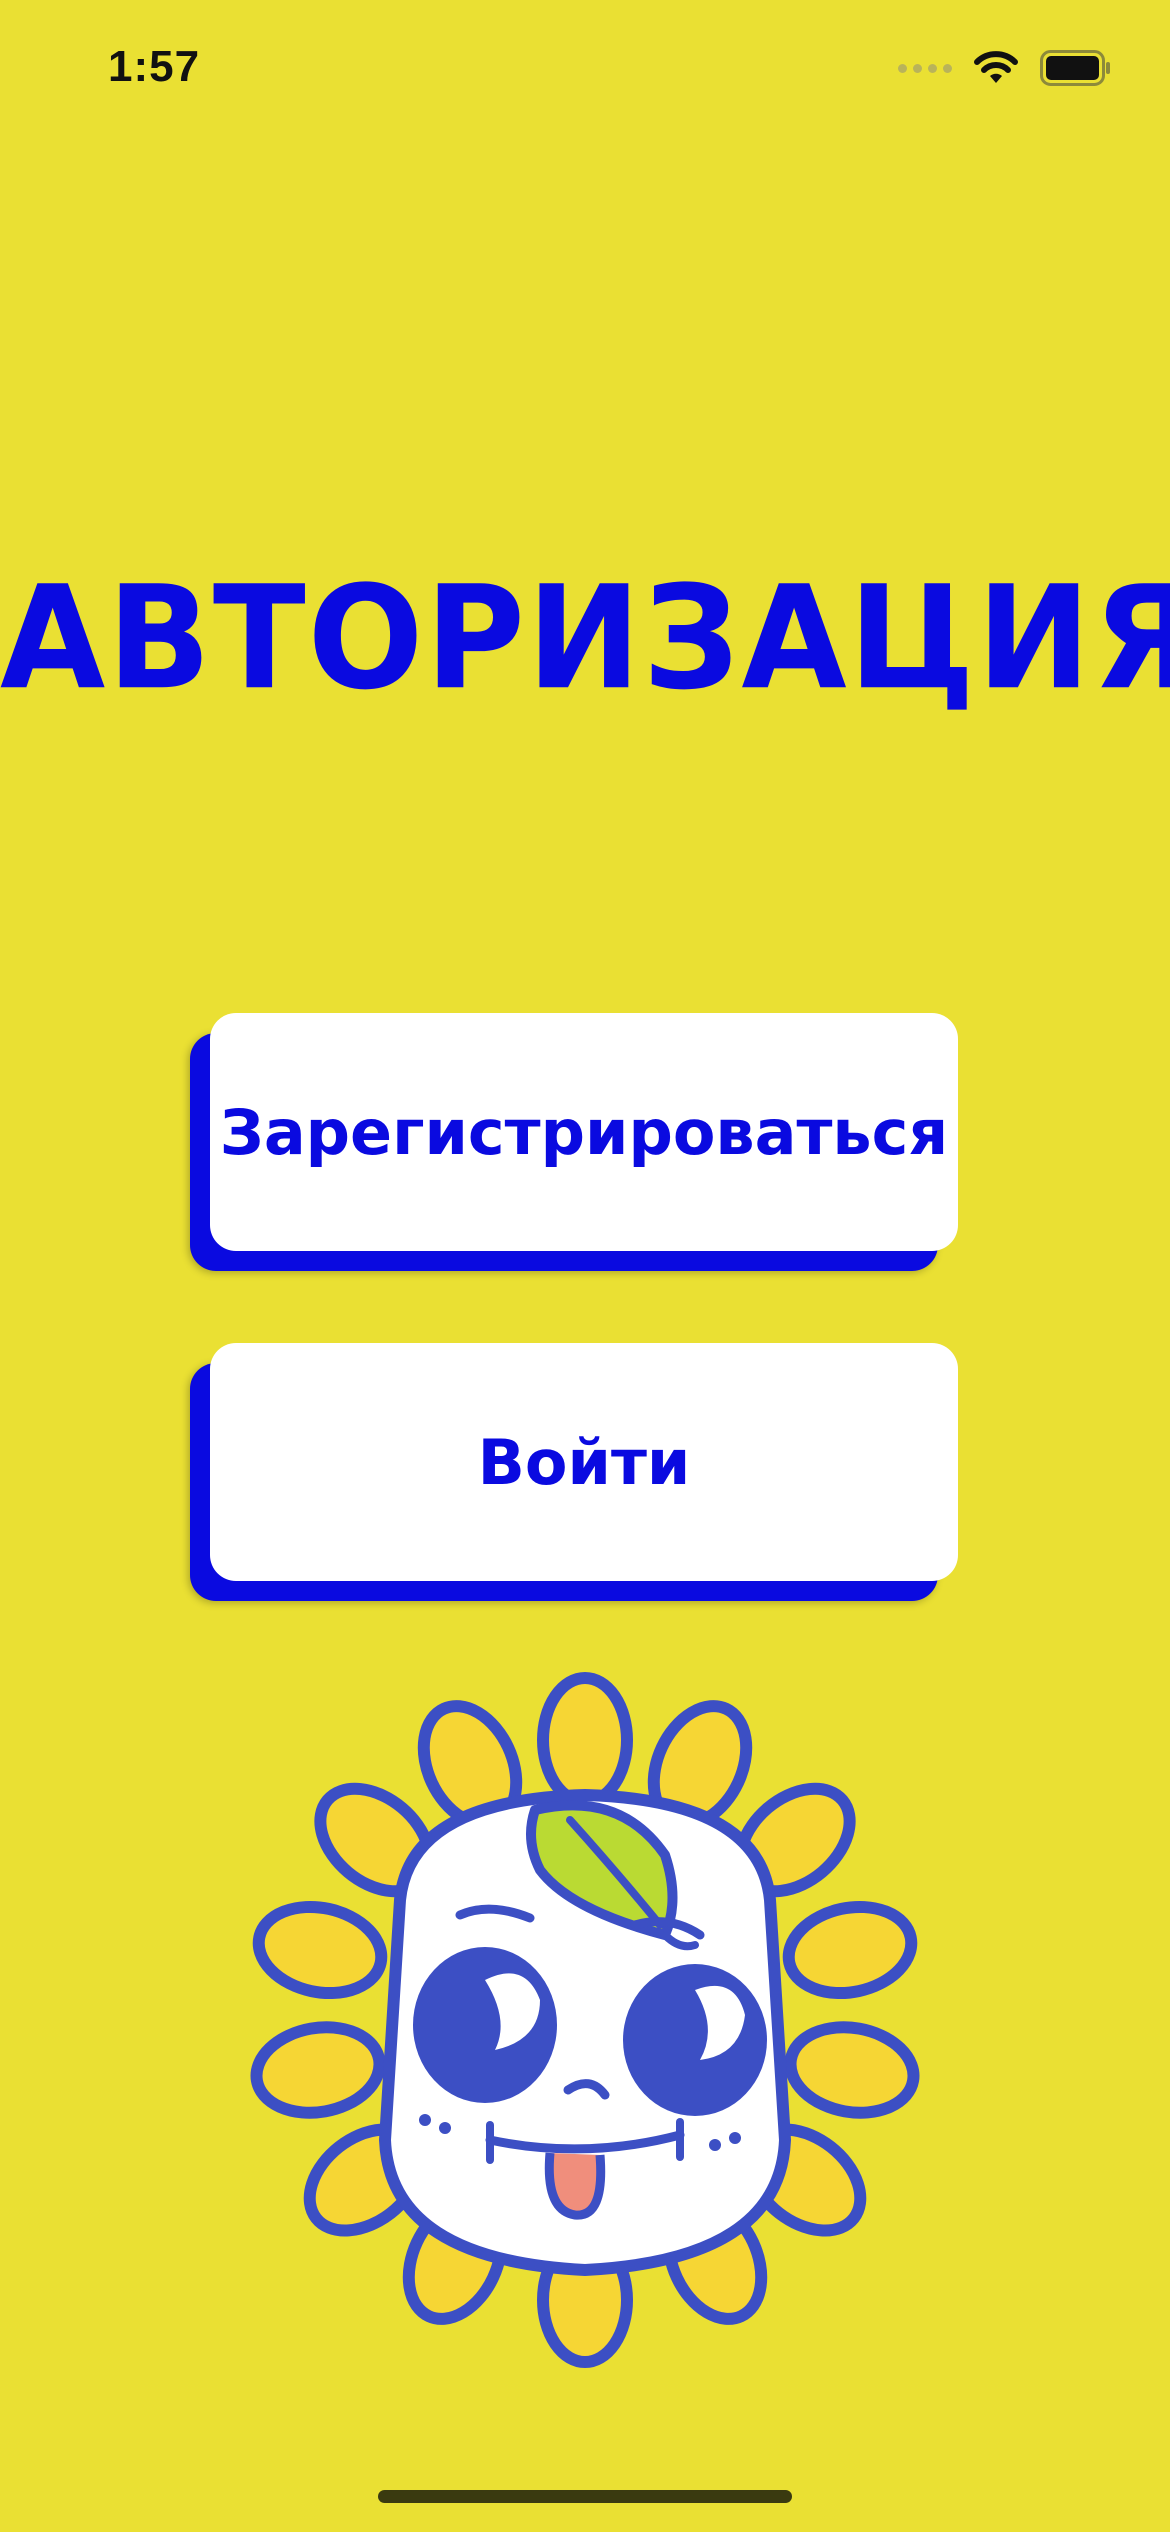 The height and width of the screenshot is (2532, 1170). Describe the element at coordinates (1075, 68) in the screenshot. I see `battery-icon` at that location.